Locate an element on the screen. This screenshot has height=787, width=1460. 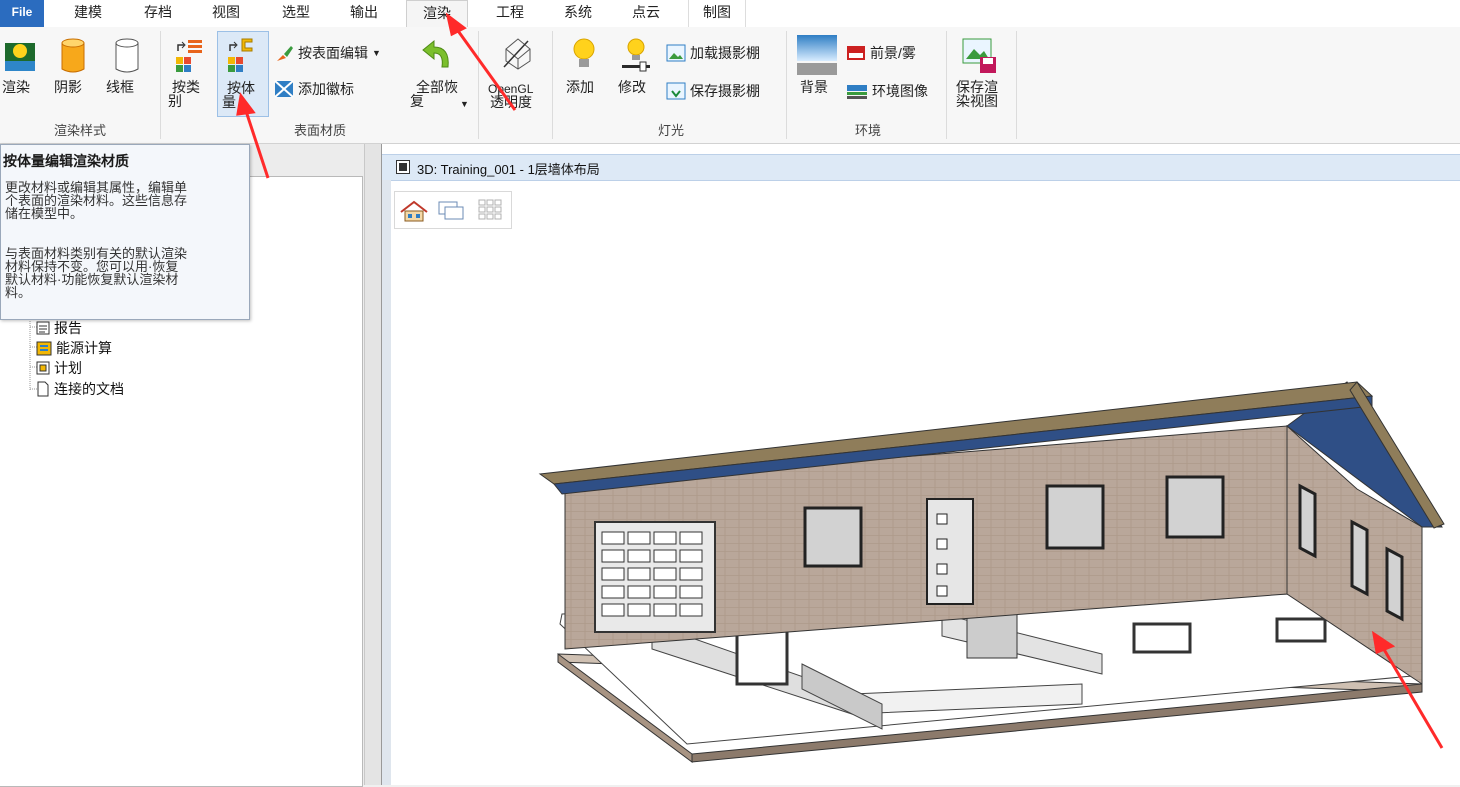
add-light-label: 添加 is located at coordinates (580, 87).